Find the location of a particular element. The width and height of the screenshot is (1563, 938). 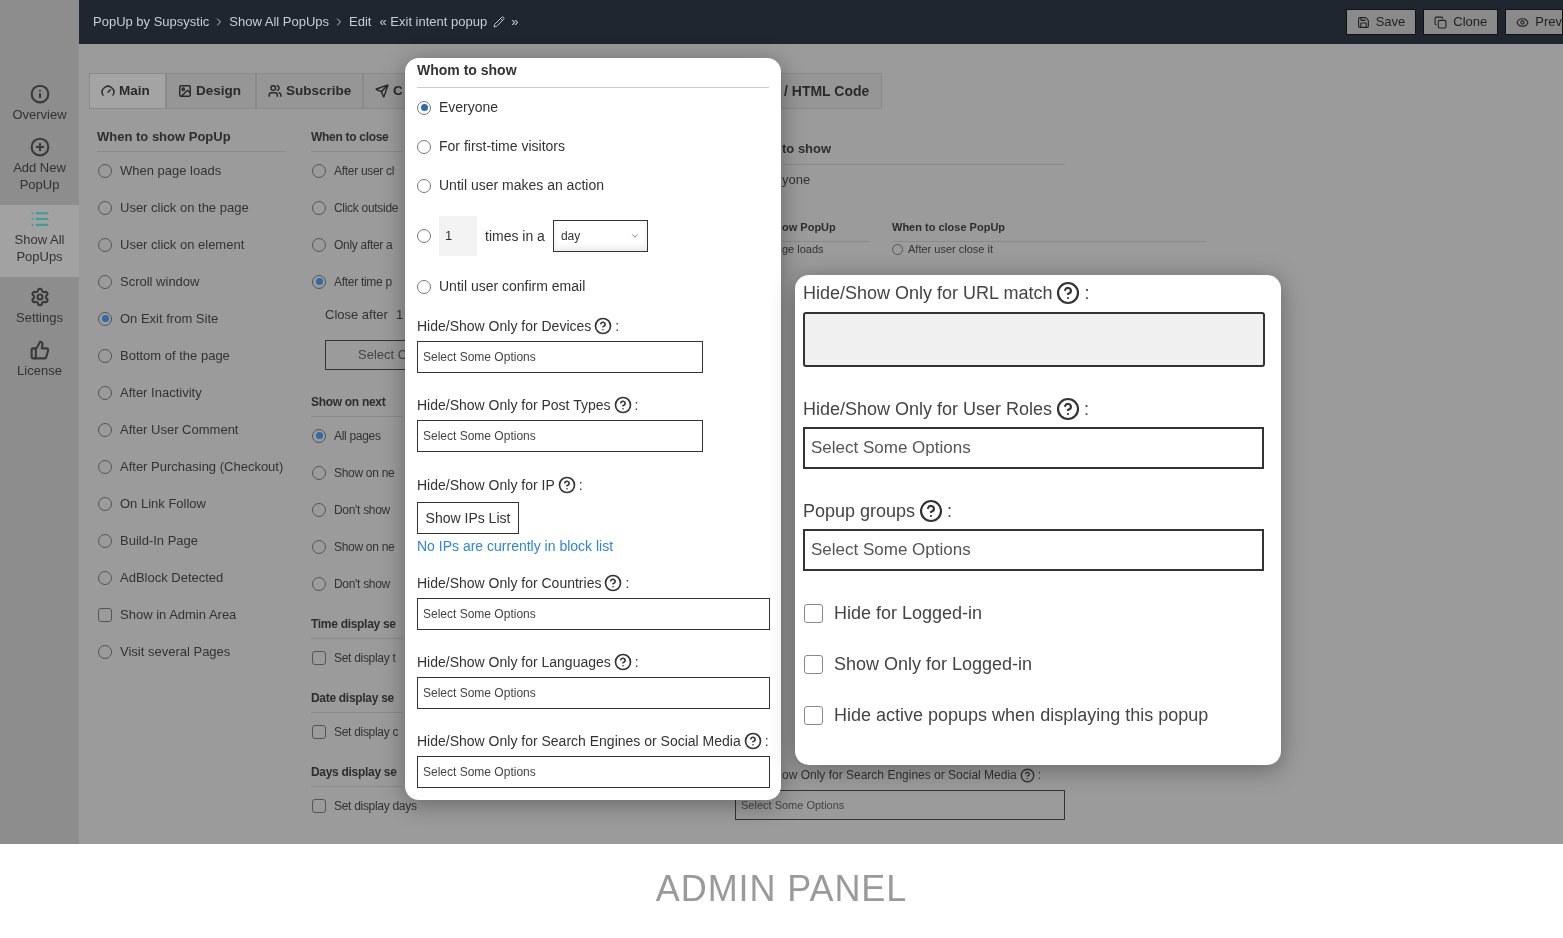

section-heading: Time display se is located at coordinates (353, 624).